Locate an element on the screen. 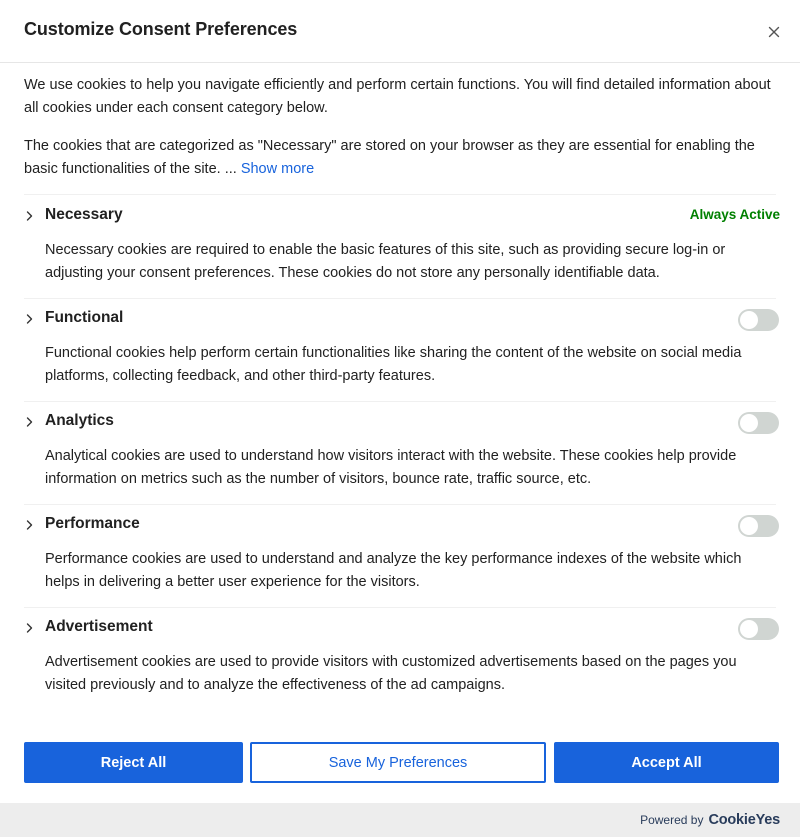 This screenshot has width=800, height=837. category-header: Analytics is located at coordinates (402, 423).